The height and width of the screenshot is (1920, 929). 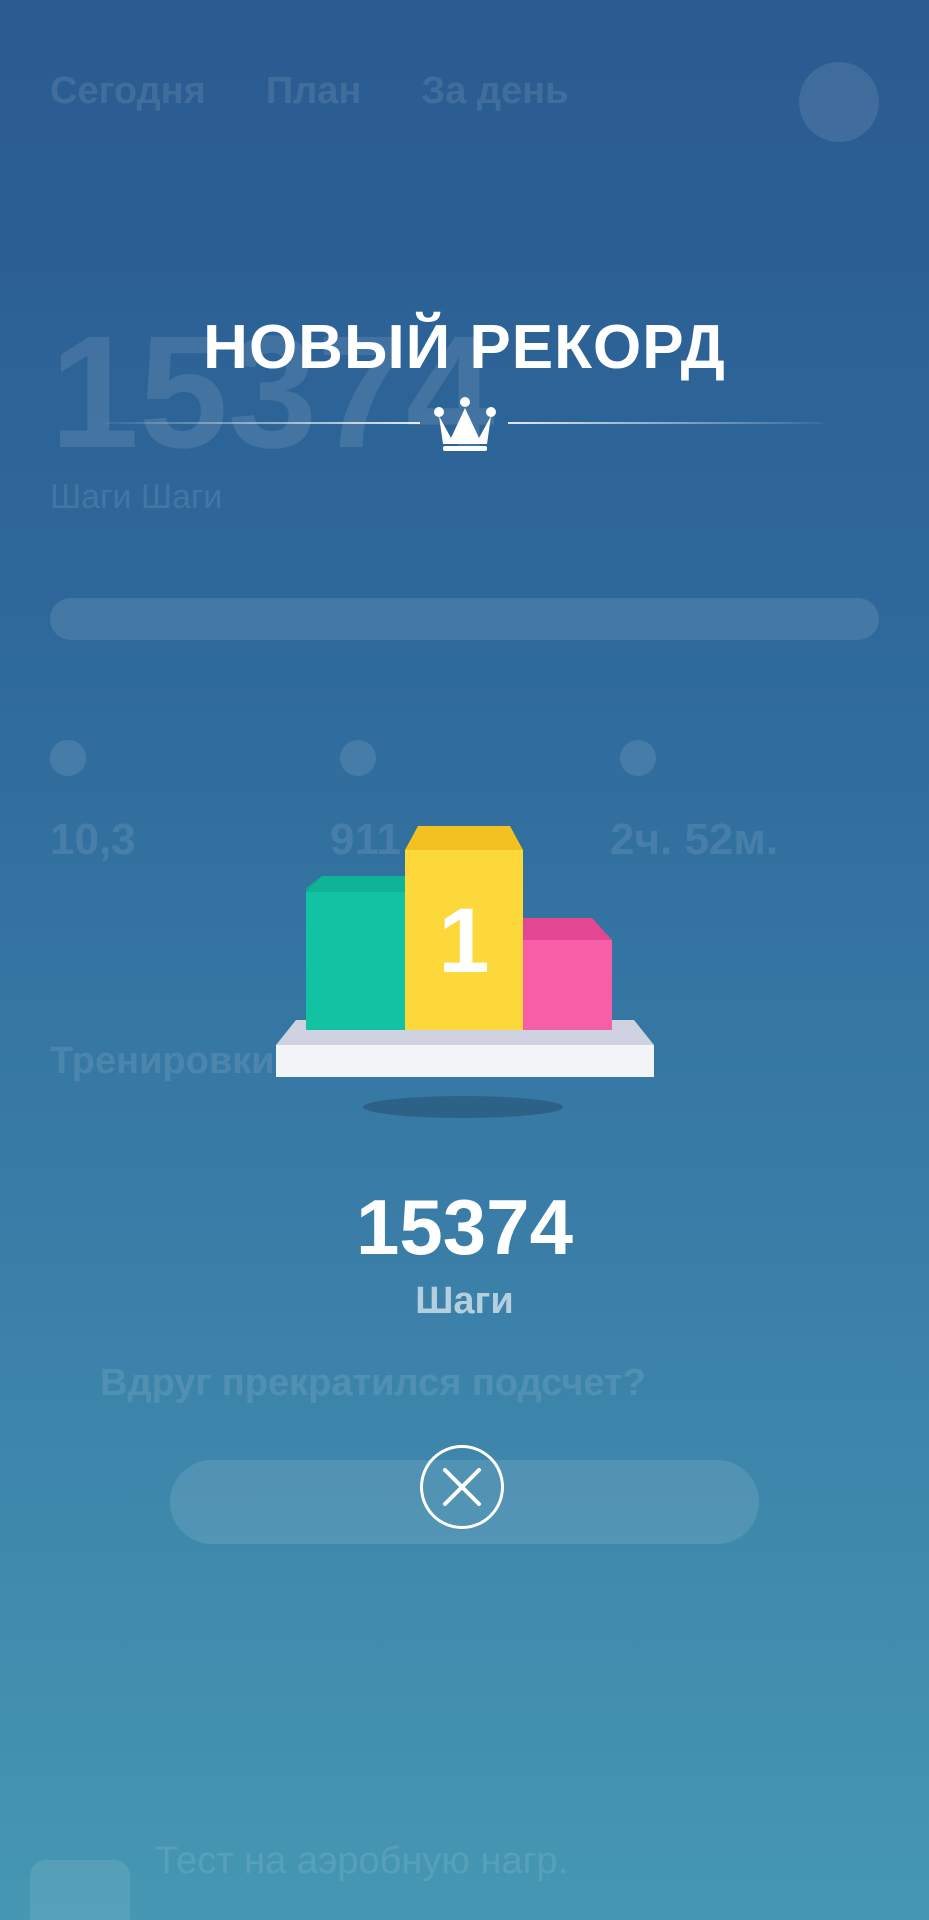 What do you see at coordinates (362, 1861) in the screenshot?
I see `background-bottom-text: Тест на аэробную нагр.` at bounding box center [362, 1861].